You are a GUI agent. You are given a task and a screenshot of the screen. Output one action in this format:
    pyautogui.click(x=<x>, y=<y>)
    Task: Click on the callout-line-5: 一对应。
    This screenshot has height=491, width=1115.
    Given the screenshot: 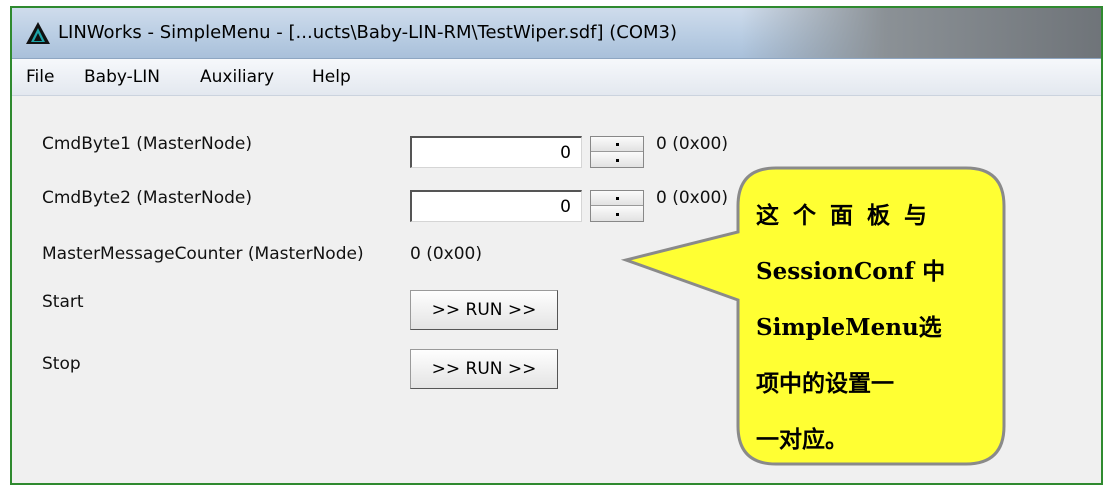 What is the action you would take?
    pyautogui.click(x=802, y=439)
    